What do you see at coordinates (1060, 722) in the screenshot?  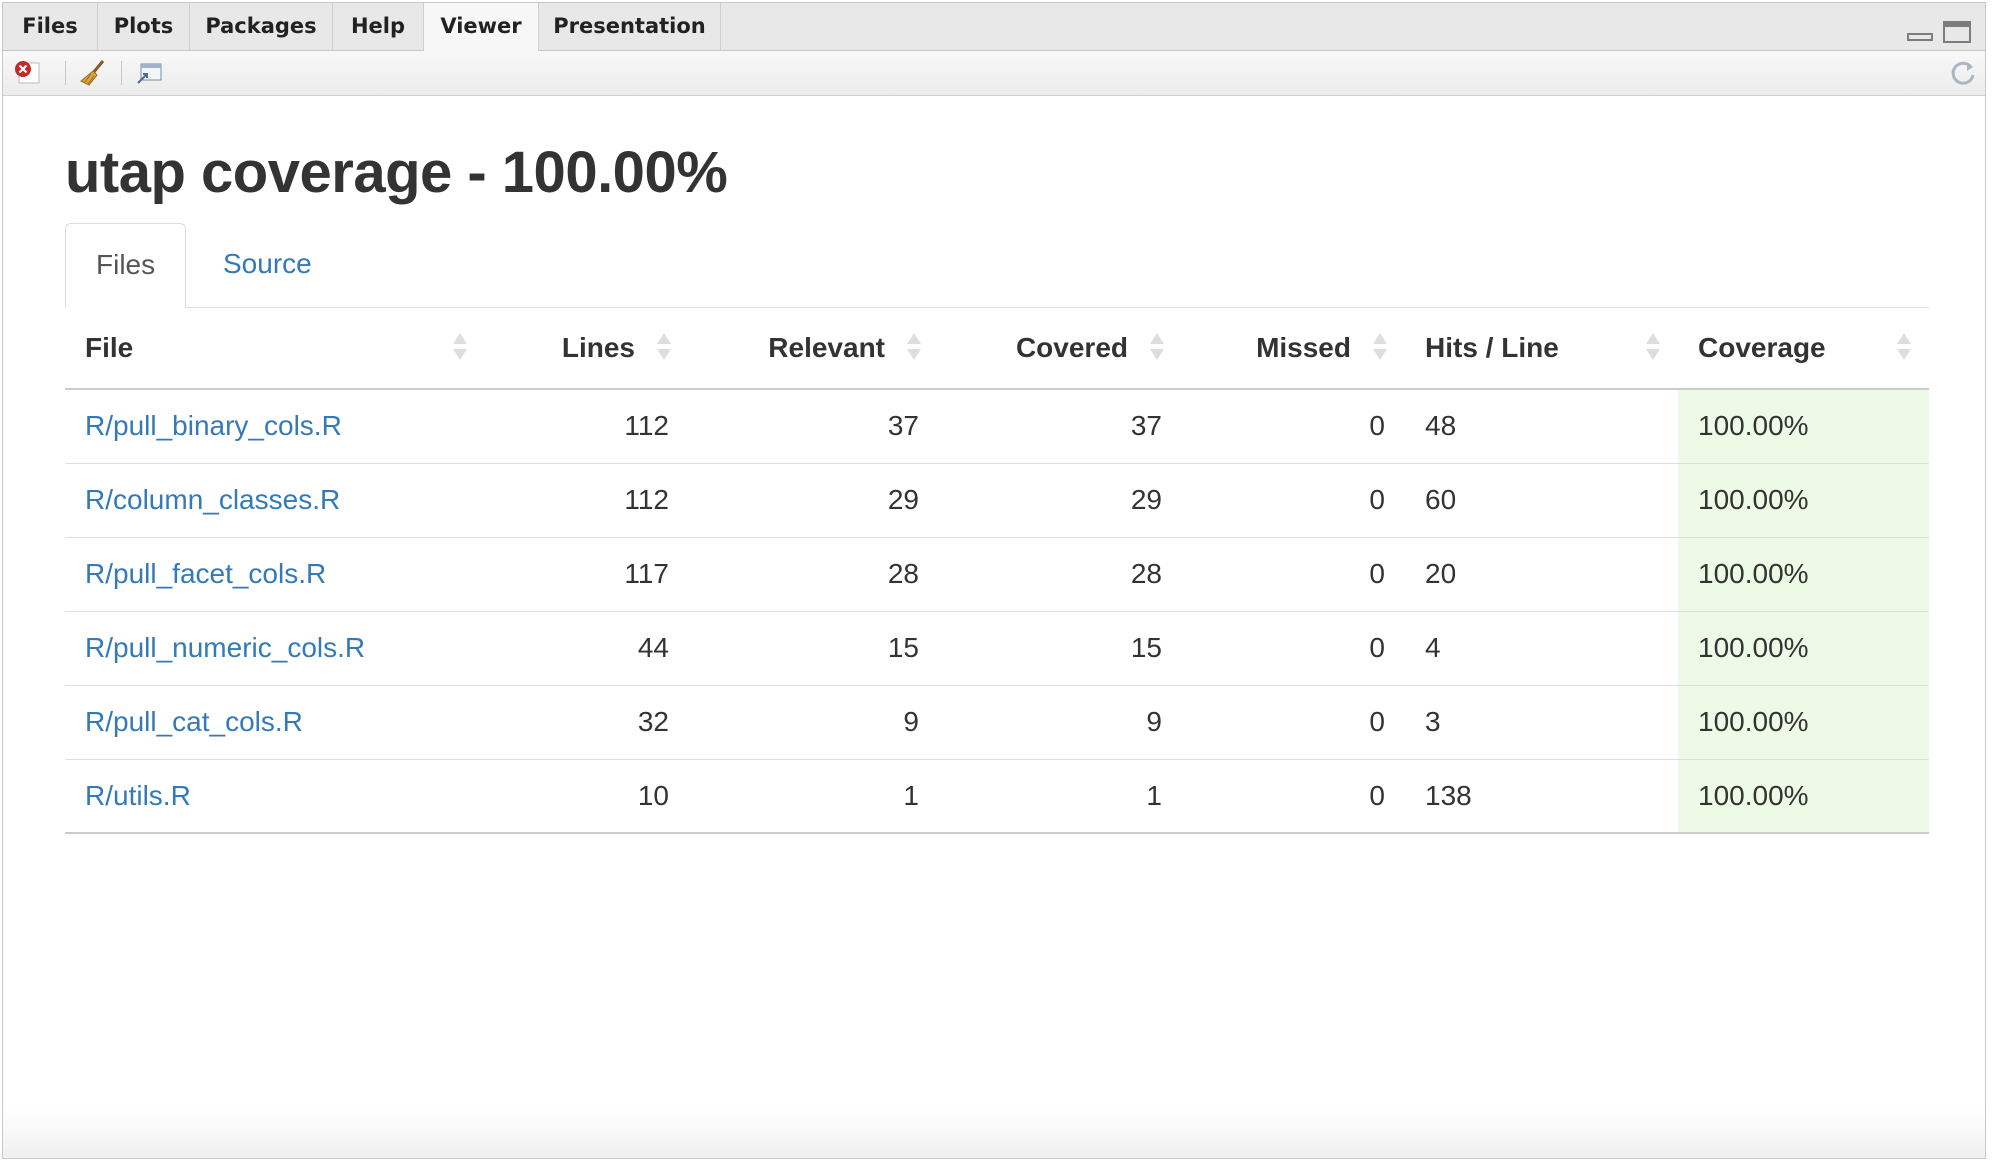 I see `covered-cell: 9` at bounding box center [1060, 722].